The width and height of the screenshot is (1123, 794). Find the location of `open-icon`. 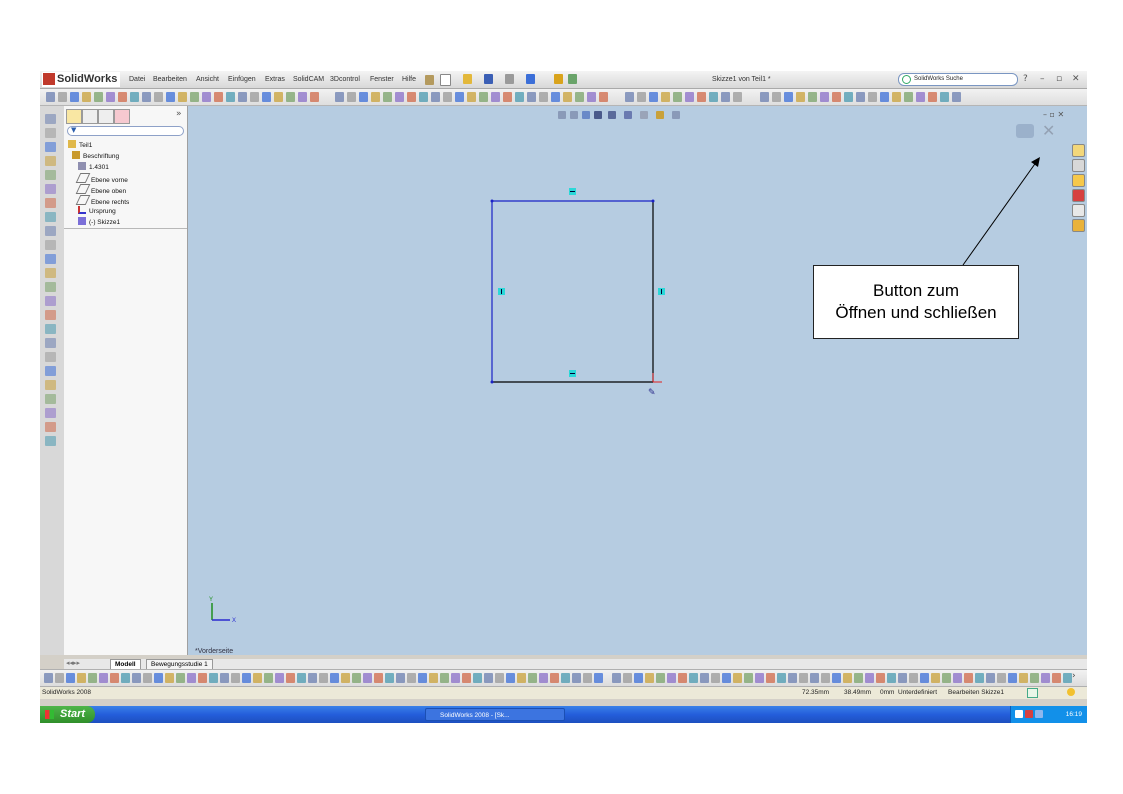

open-icon is located at coordinates (467, 79).